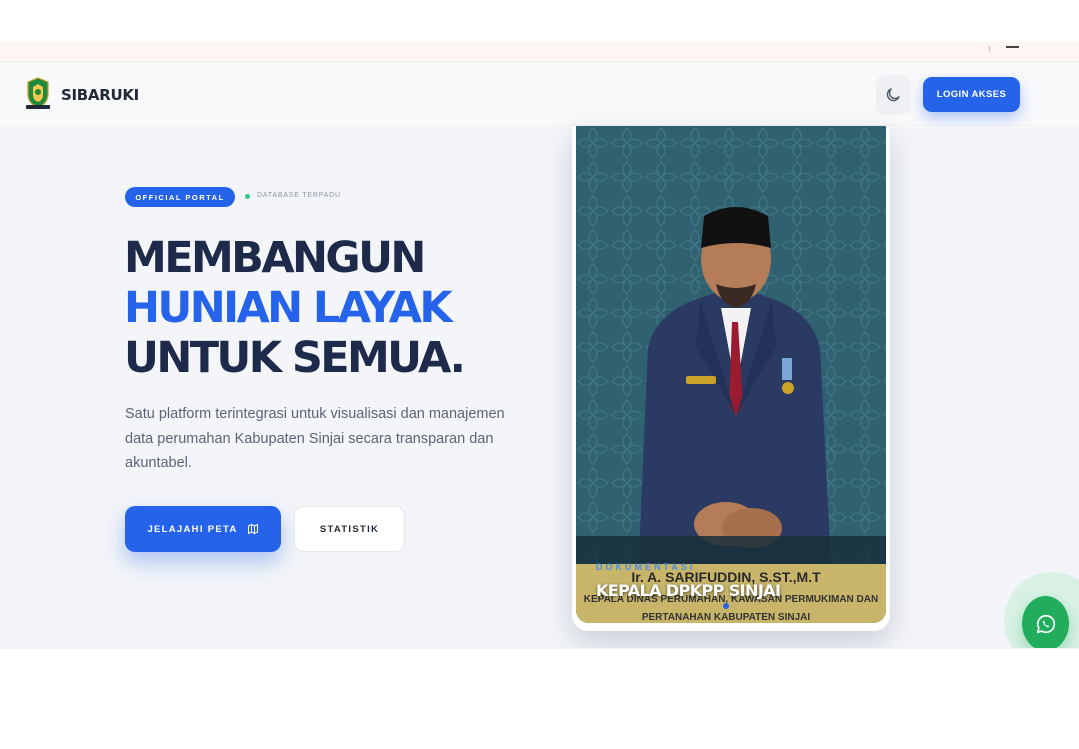  I want to click on photo-caption-name: KEPALA DPKPP SINJAI, so click(688, 590).